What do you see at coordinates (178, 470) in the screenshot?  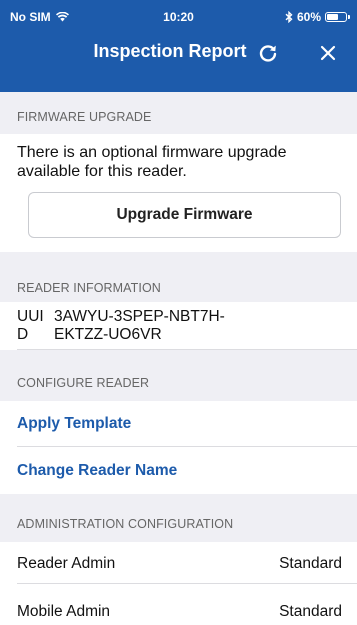 I see `change-name-row: Change Reader Name` at bounding box center [178, 470].